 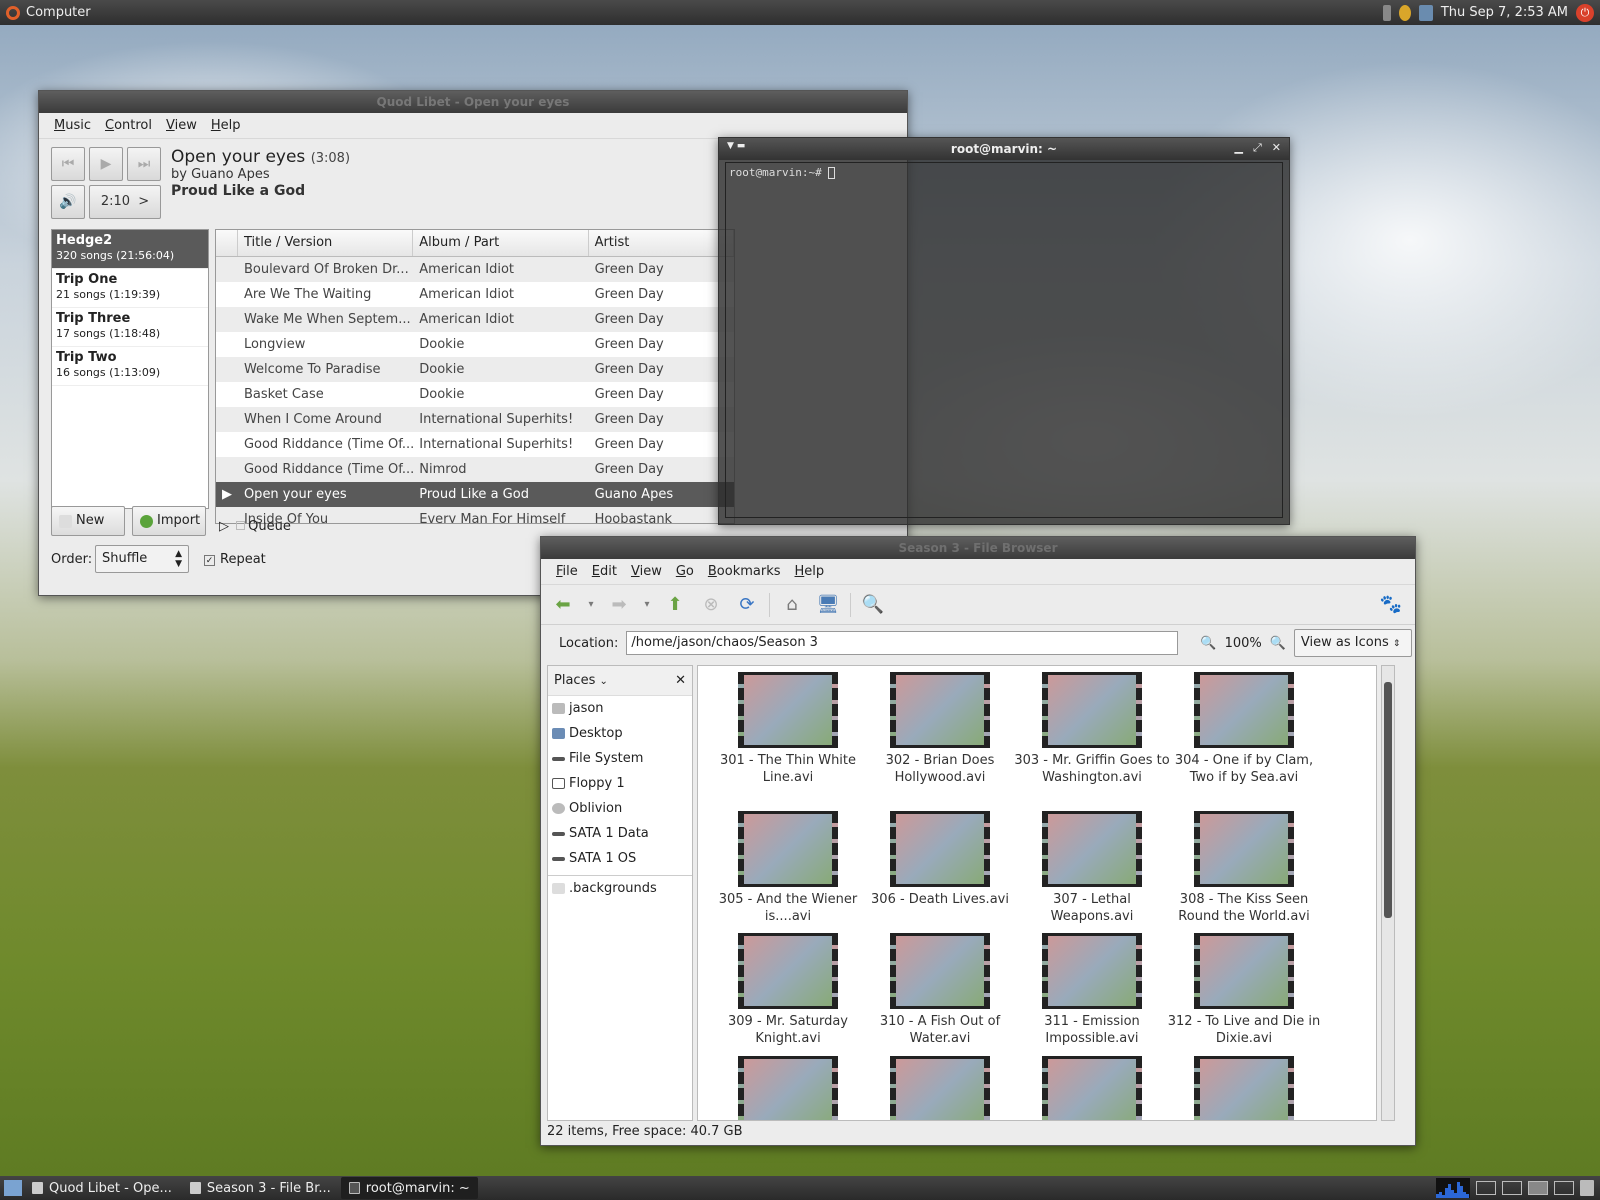 I want to click on table-row: Basket Case Dookie Green Day, so click(x=475, y=394).